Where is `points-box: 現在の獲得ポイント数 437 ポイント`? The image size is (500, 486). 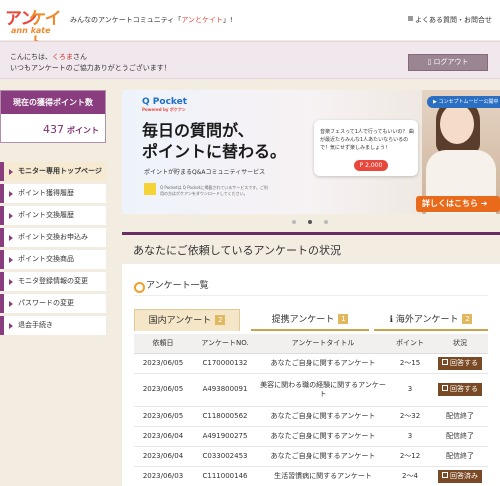
points-box: 現在の獲得ポイント数 437 ポイント is located at coordinates (53, 116).